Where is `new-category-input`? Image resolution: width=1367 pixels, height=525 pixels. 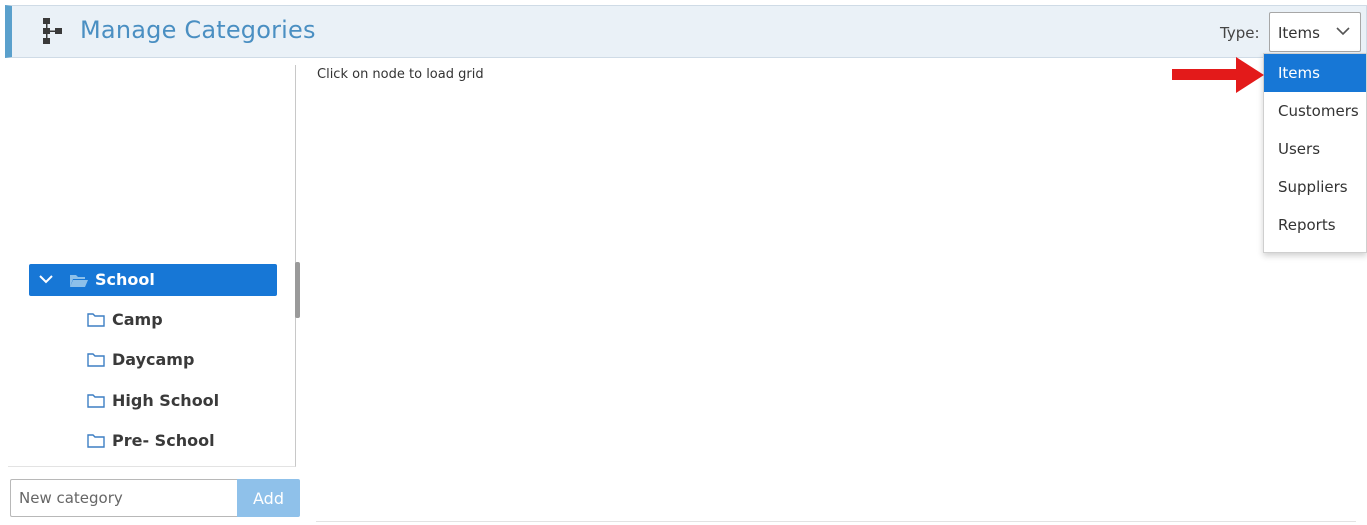 new-category-input is located at coordinates (123, 498).